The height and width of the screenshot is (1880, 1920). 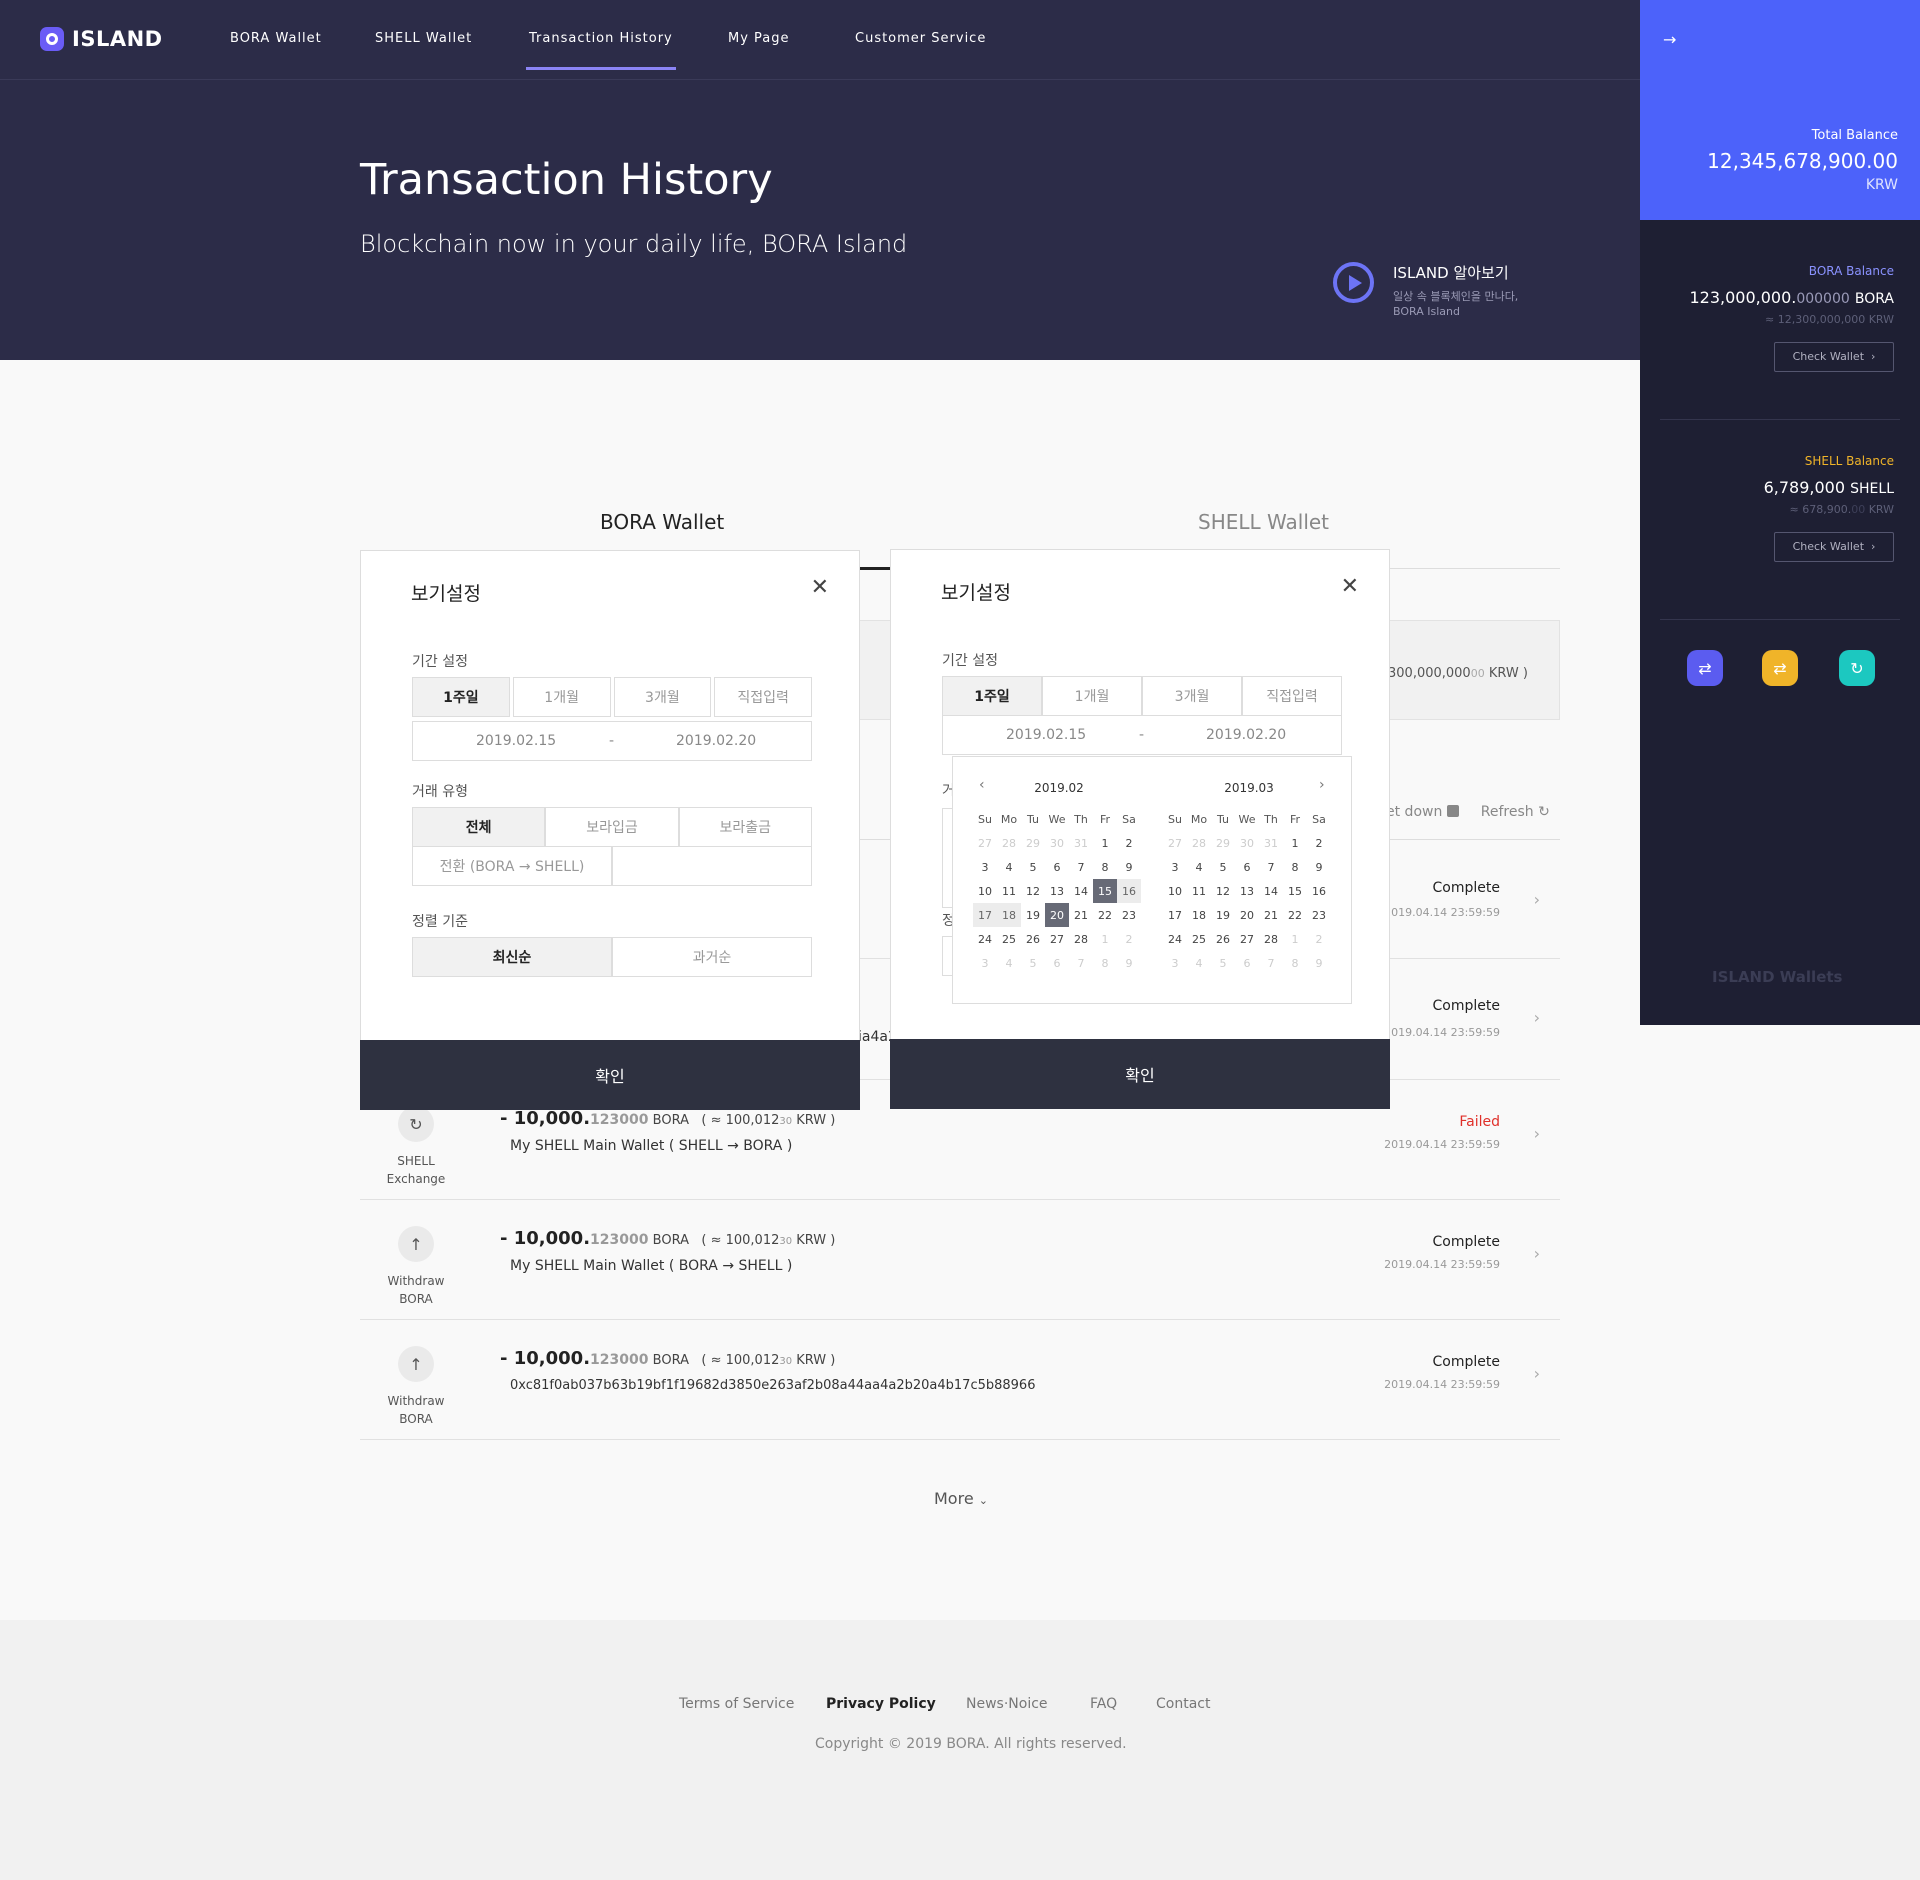 I want to click on nav-transaction-history: Transaction History, so click(x=601, y=38).